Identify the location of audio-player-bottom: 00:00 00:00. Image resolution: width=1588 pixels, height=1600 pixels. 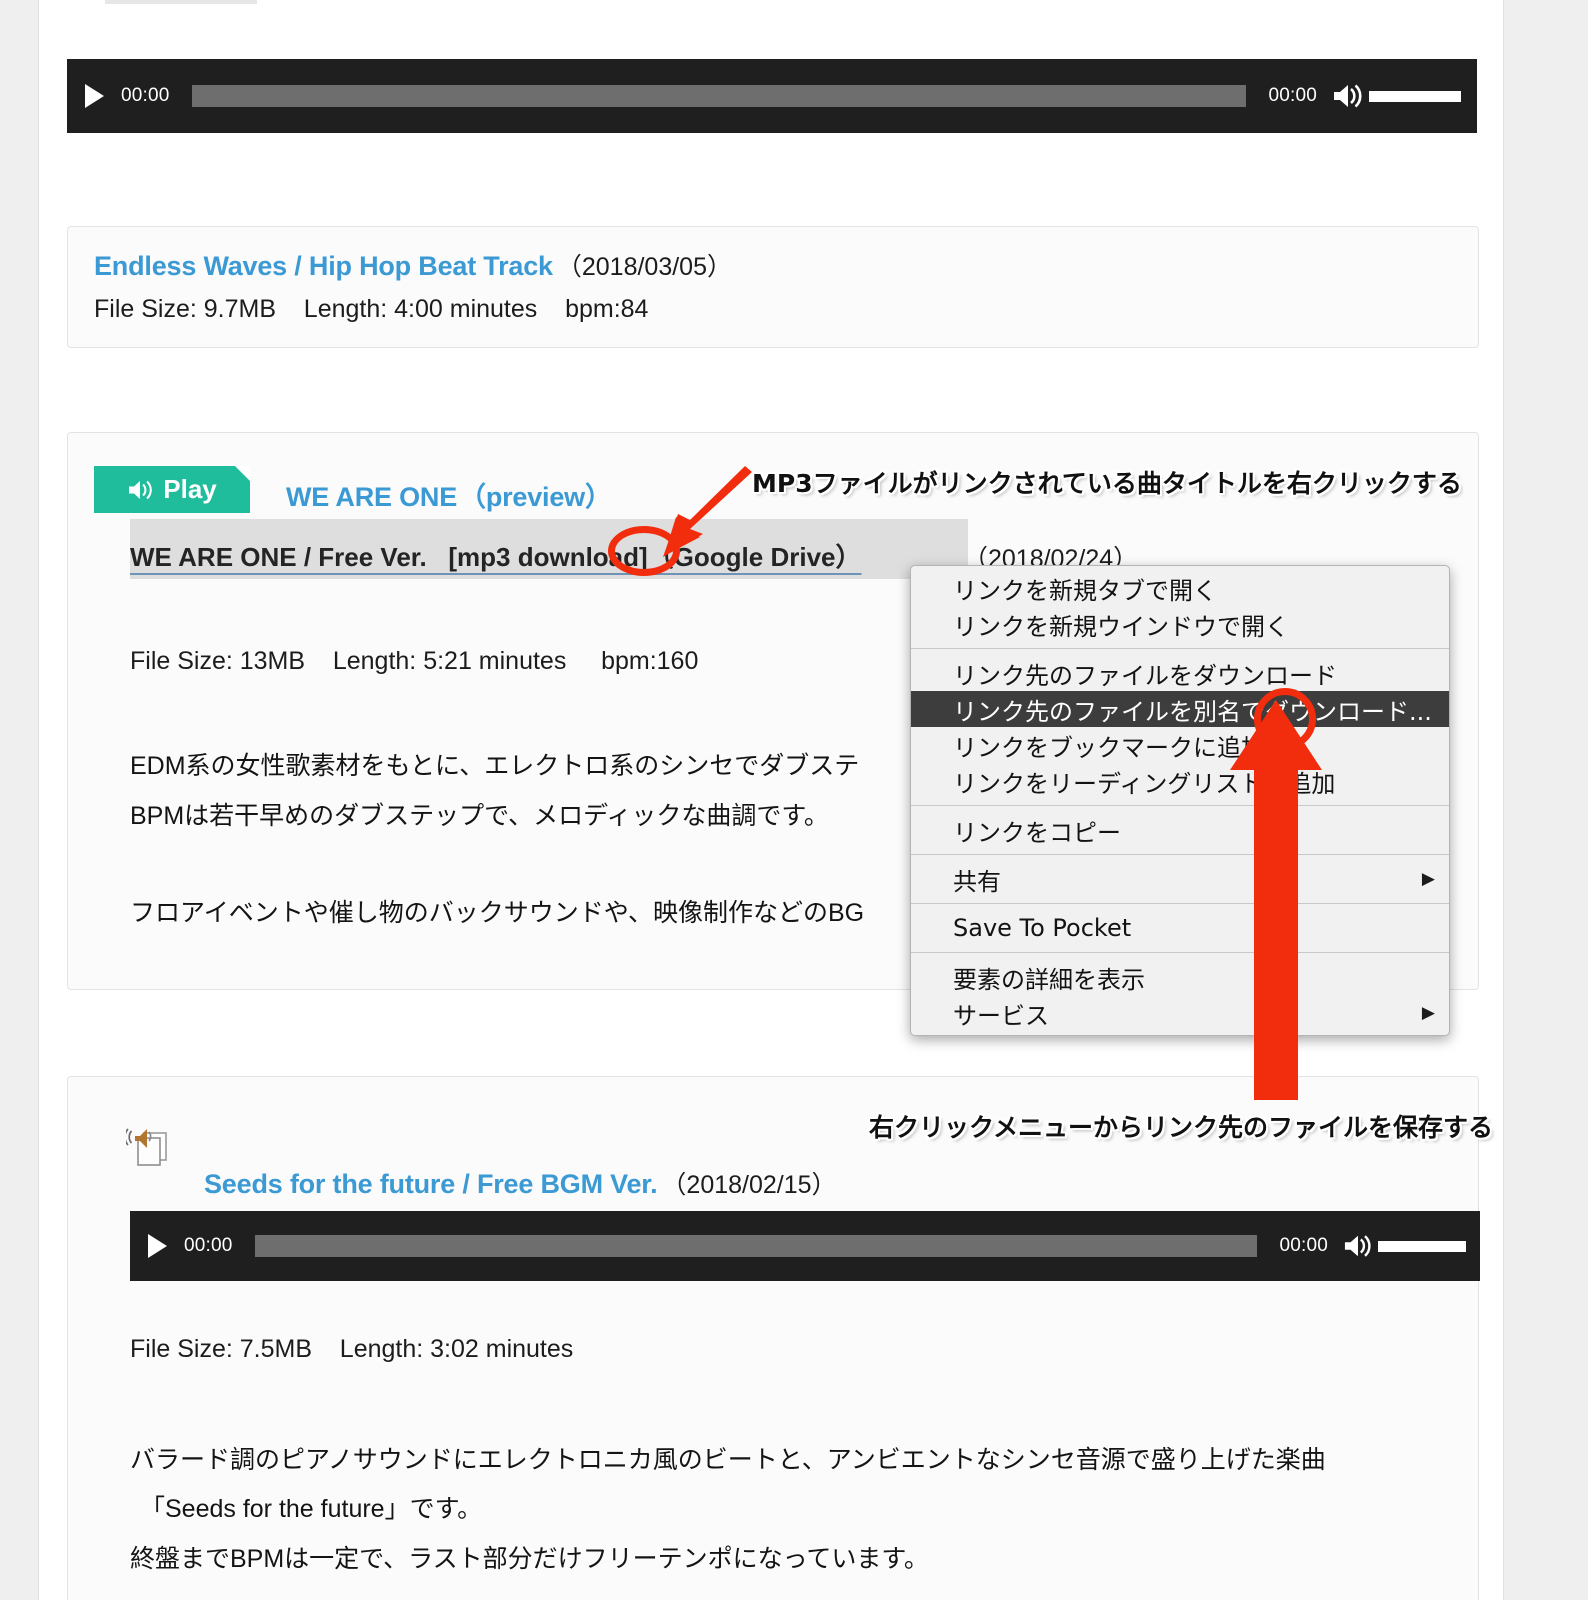
(805, 1246).